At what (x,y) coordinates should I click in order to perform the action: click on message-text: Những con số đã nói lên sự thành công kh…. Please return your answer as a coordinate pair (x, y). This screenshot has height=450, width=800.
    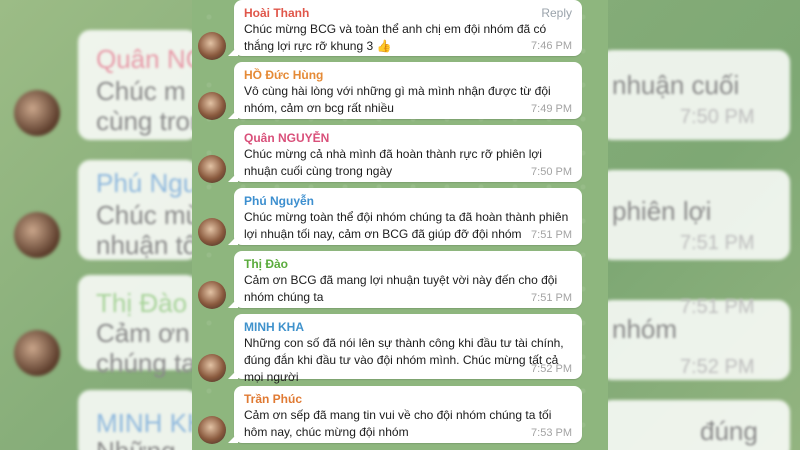
    Looking at the image, I should click on (404, 360).